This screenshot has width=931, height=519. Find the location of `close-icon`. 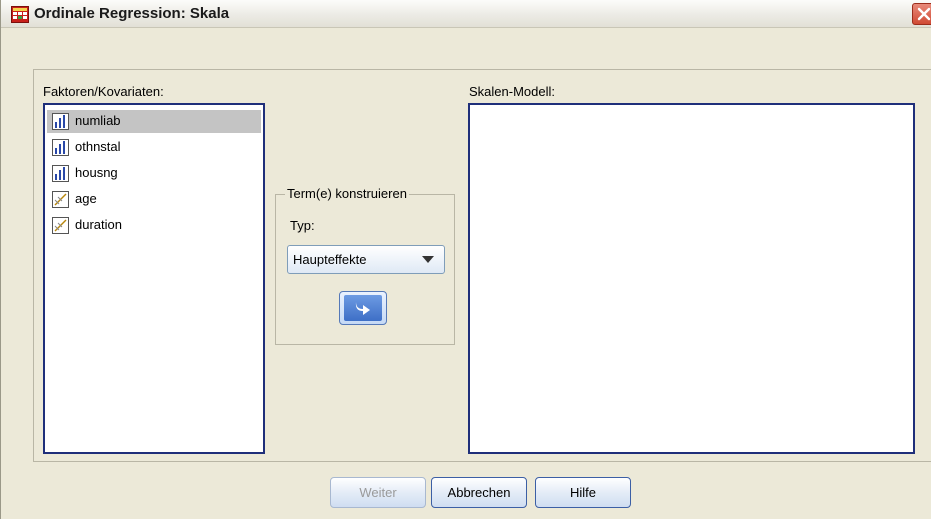

close-icon is located at coordinates (924, 14).